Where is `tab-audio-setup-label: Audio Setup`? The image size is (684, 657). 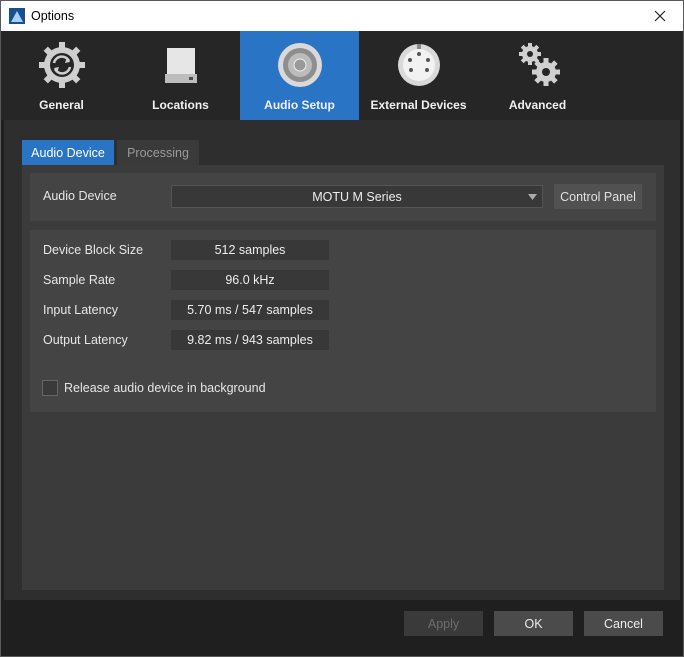
tab-audio-setup-label: Audio Setup is located at coordinates (299, 105).